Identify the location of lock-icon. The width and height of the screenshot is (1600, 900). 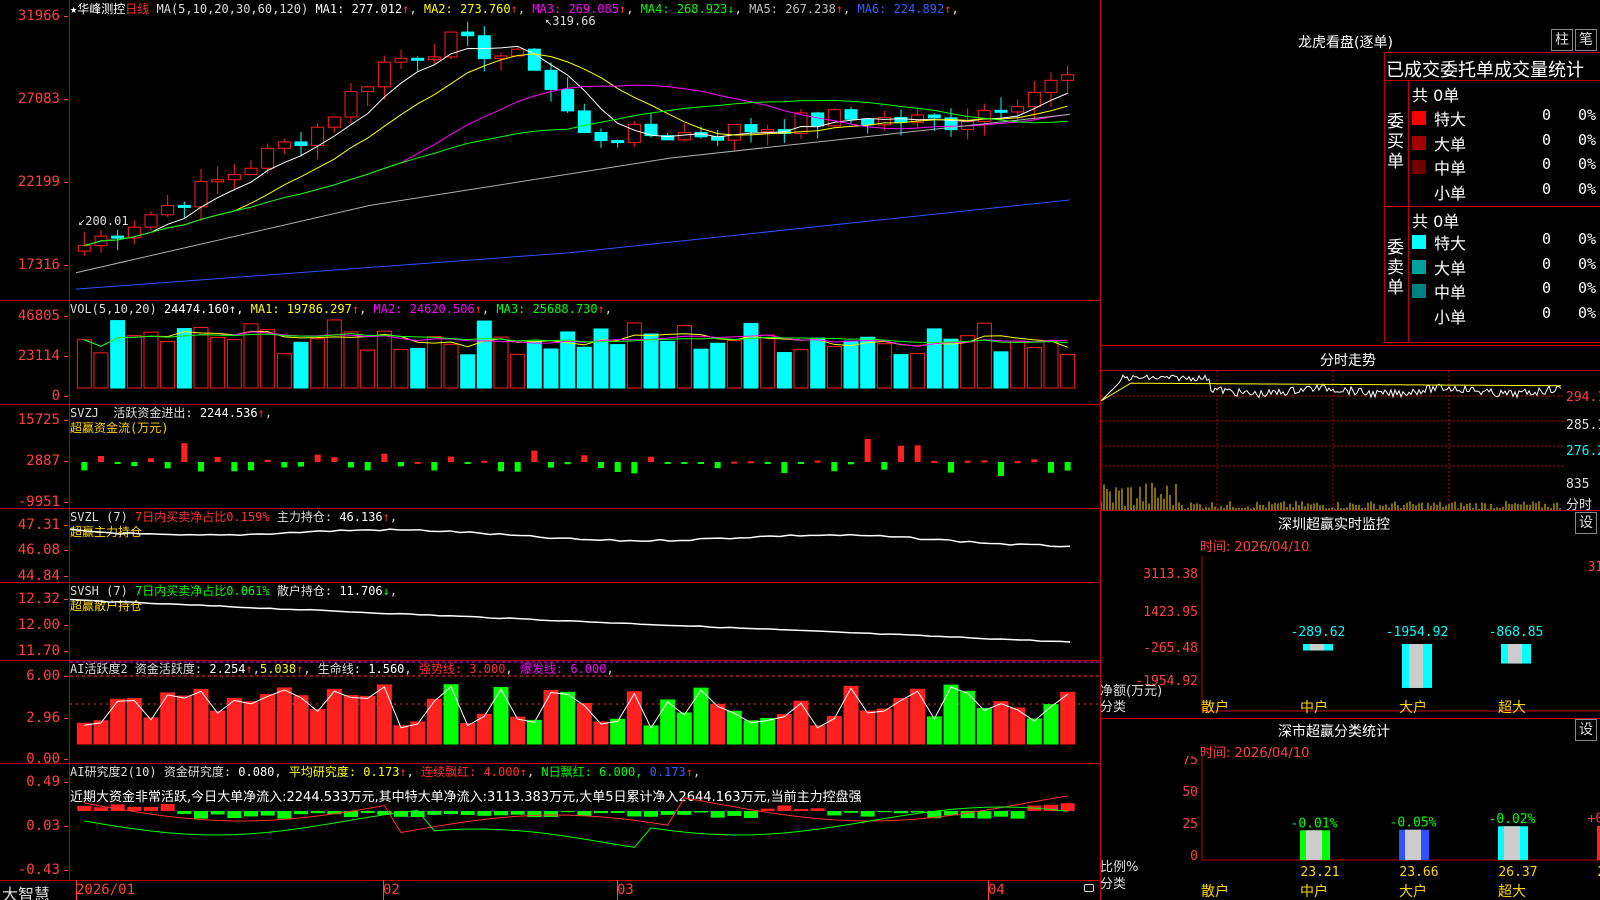
(1089, 888).